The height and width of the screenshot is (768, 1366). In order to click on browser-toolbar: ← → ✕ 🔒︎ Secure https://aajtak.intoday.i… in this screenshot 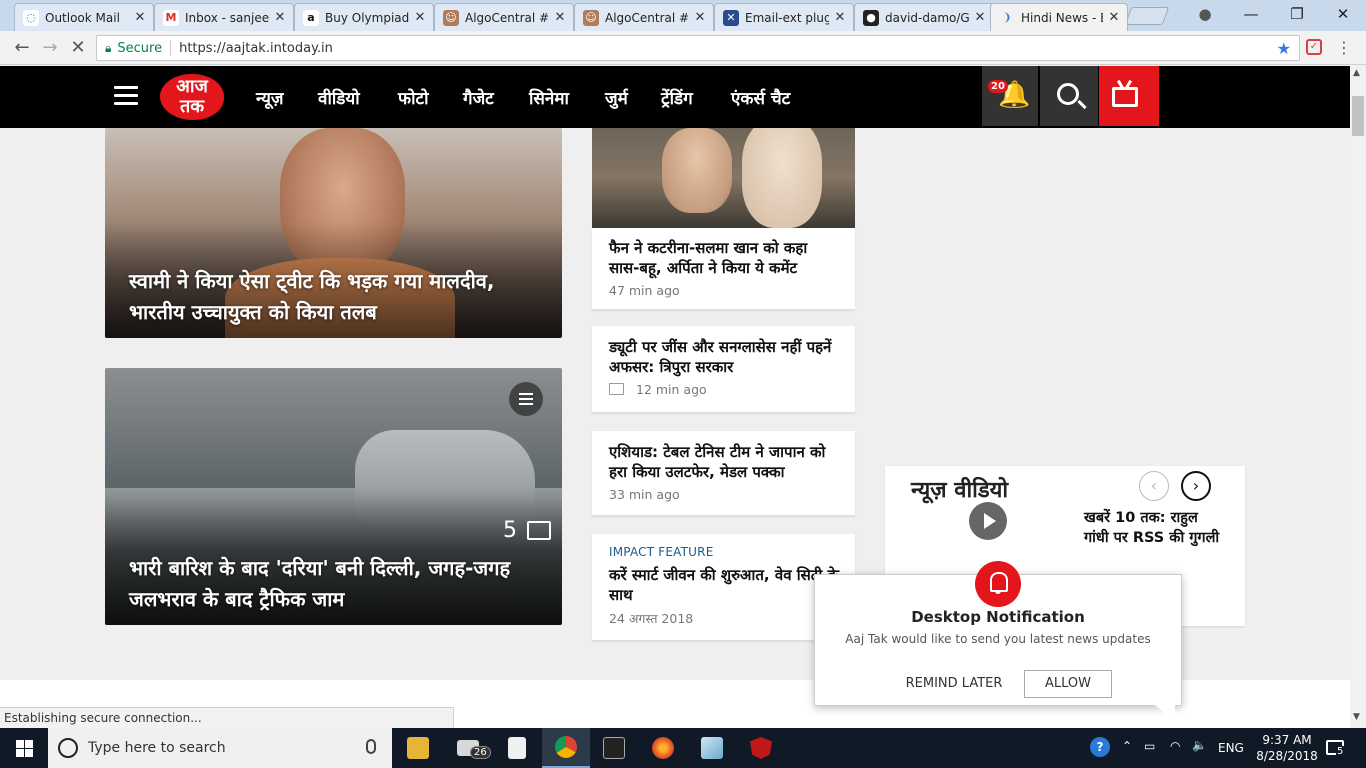, I will do `click(683, 48)`.